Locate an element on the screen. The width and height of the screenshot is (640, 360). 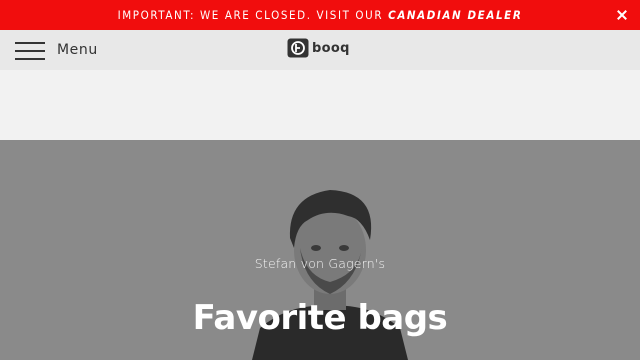
hamburger-icon is located at coordinates (30, 50).